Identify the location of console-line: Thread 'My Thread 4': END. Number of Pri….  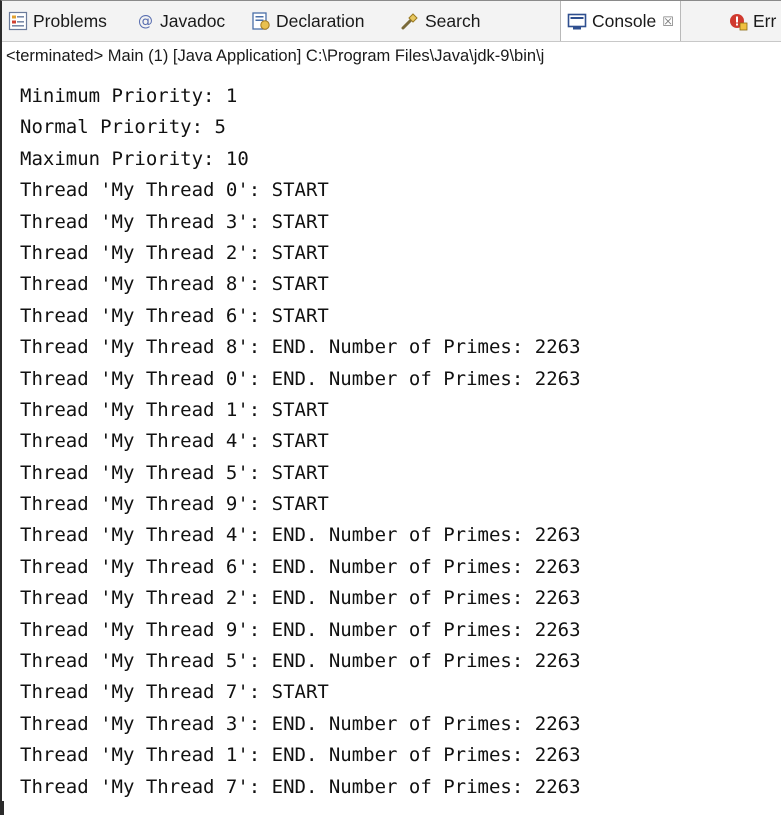
(300, 535).